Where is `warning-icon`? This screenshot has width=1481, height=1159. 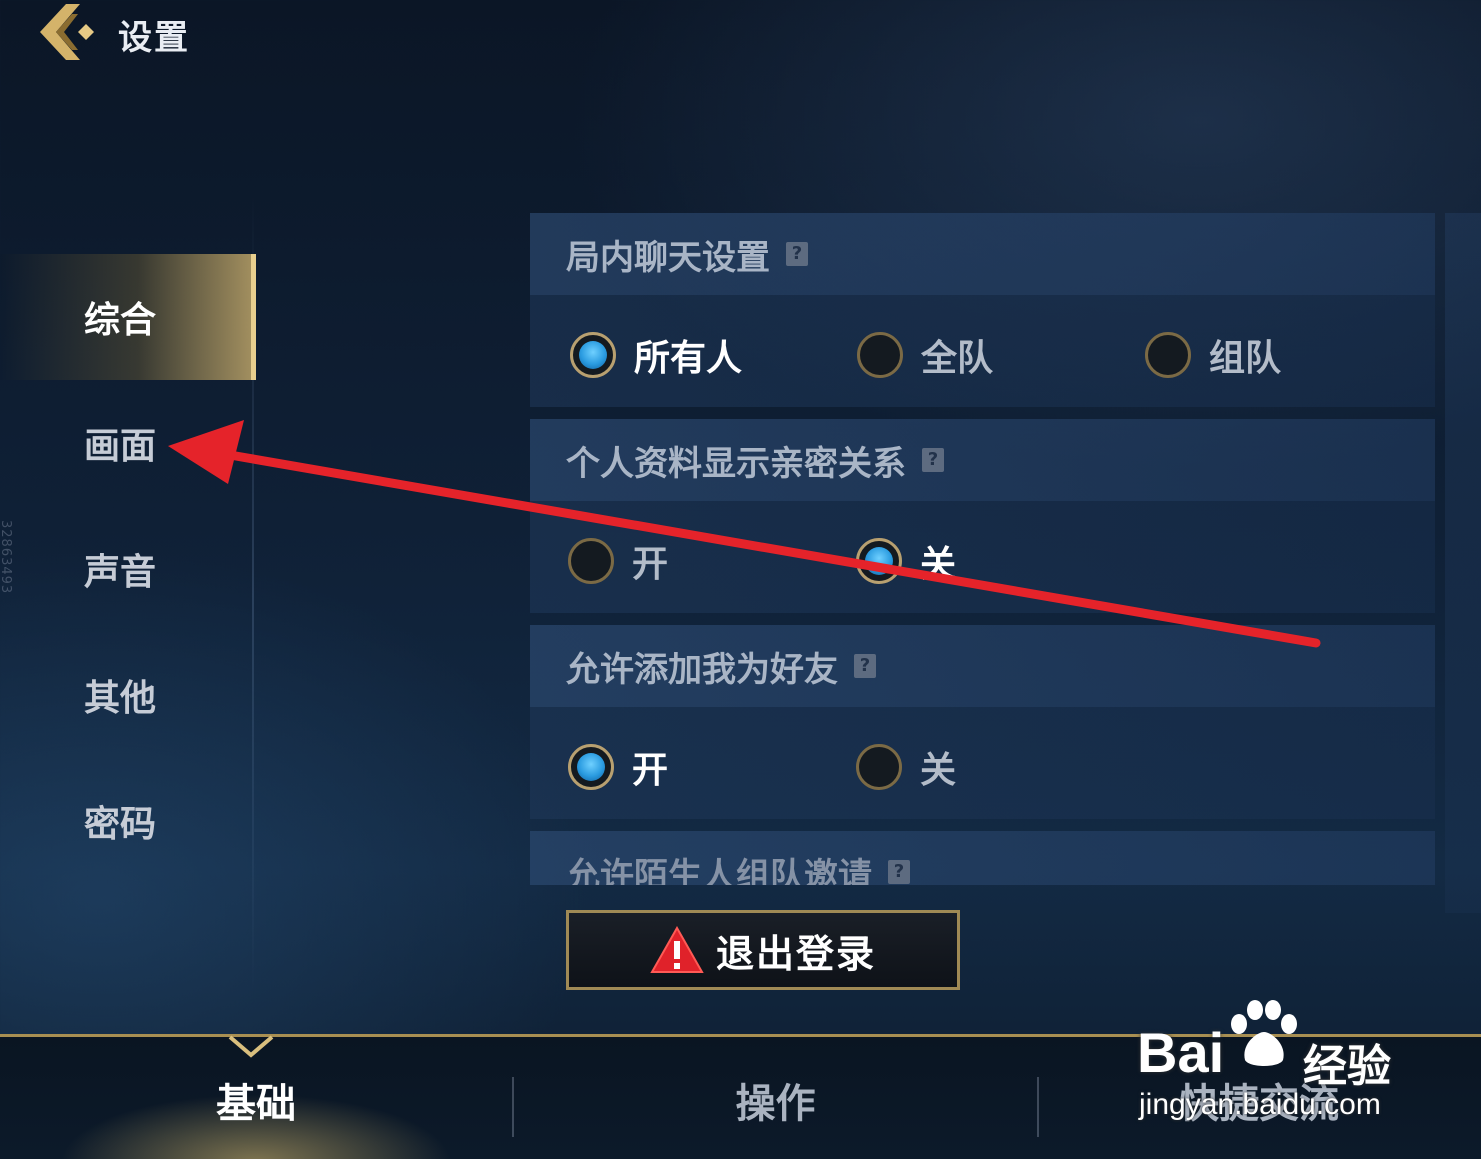
warning-icon is located at coordinates (677, 949).